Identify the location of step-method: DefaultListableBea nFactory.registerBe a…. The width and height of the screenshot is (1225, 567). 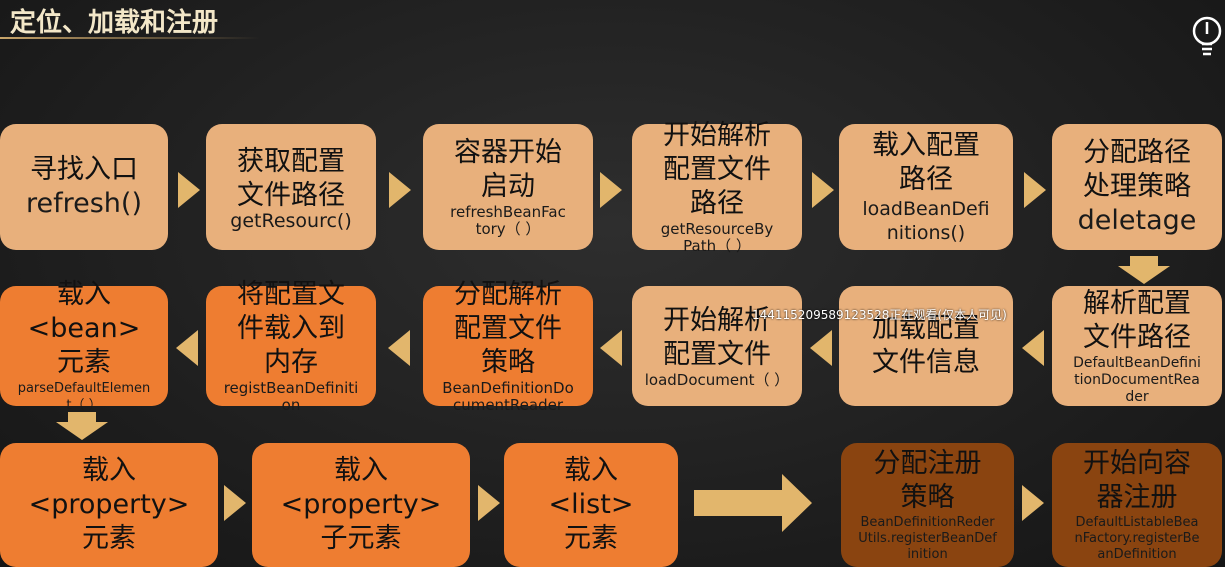
(1137, 538).